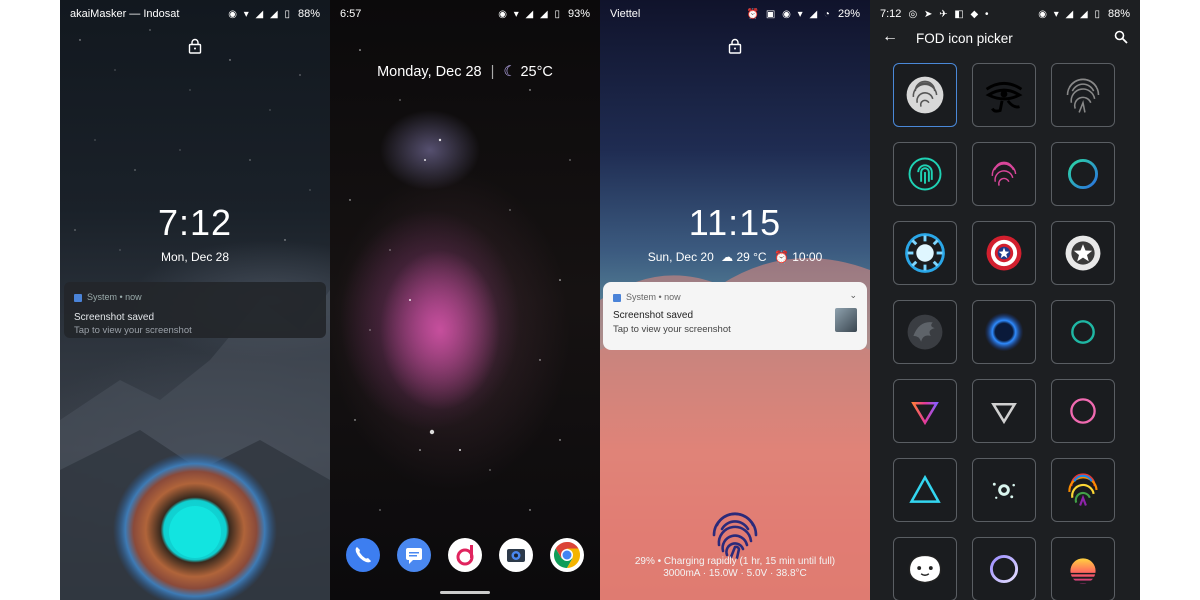  What do you see at coordinates (925, 568) in the screenshot?
I see `icon-tile-bt21-character` at bounding box center [925, 568].